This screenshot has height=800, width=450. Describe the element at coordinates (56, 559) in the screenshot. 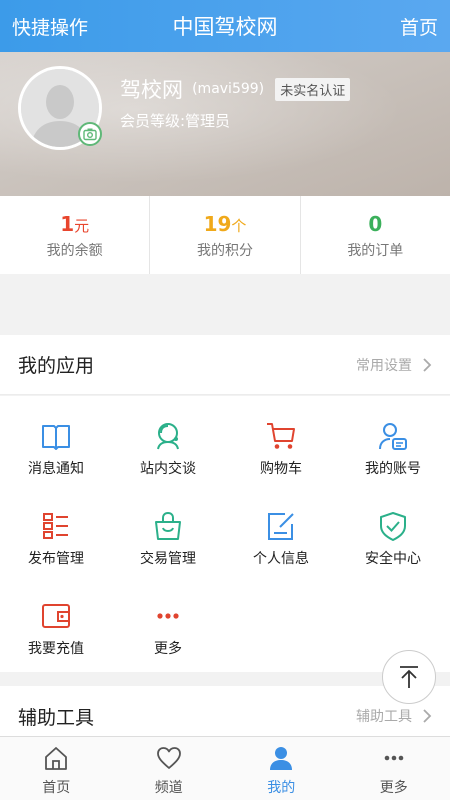

I see `app-label: 发布管理` at that location.